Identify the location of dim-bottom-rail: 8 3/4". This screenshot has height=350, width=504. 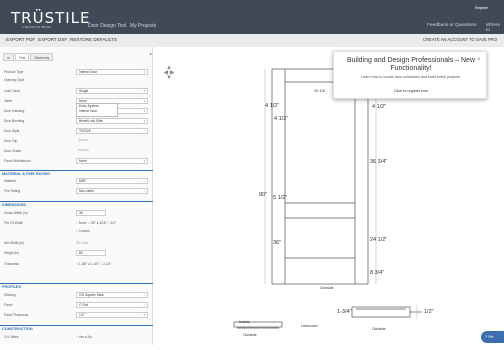
(377, 273).